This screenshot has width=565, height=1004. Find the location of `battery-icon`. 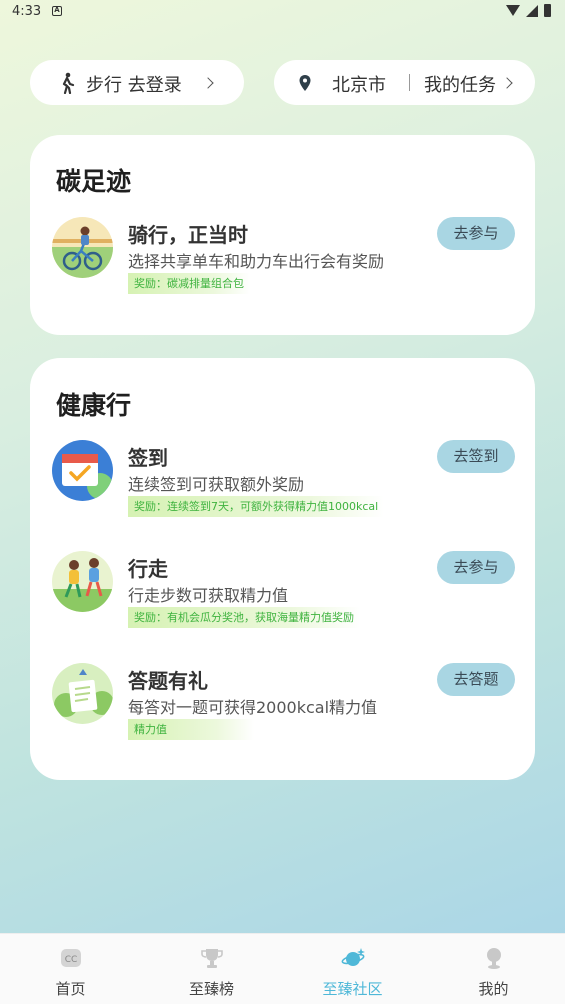

battery-icon is located at coordinates (547, 10).